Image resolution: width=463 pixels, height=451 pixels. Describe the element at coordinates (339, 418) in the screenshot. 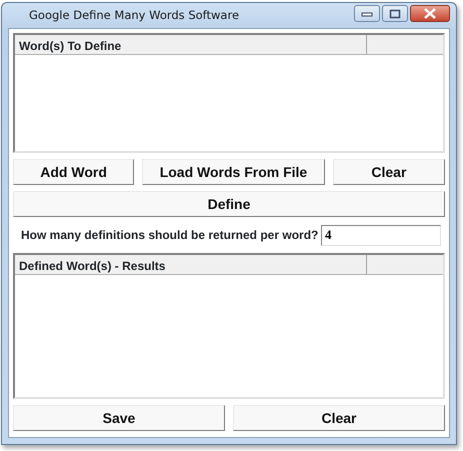

I see `action-button: Clear` at that location.